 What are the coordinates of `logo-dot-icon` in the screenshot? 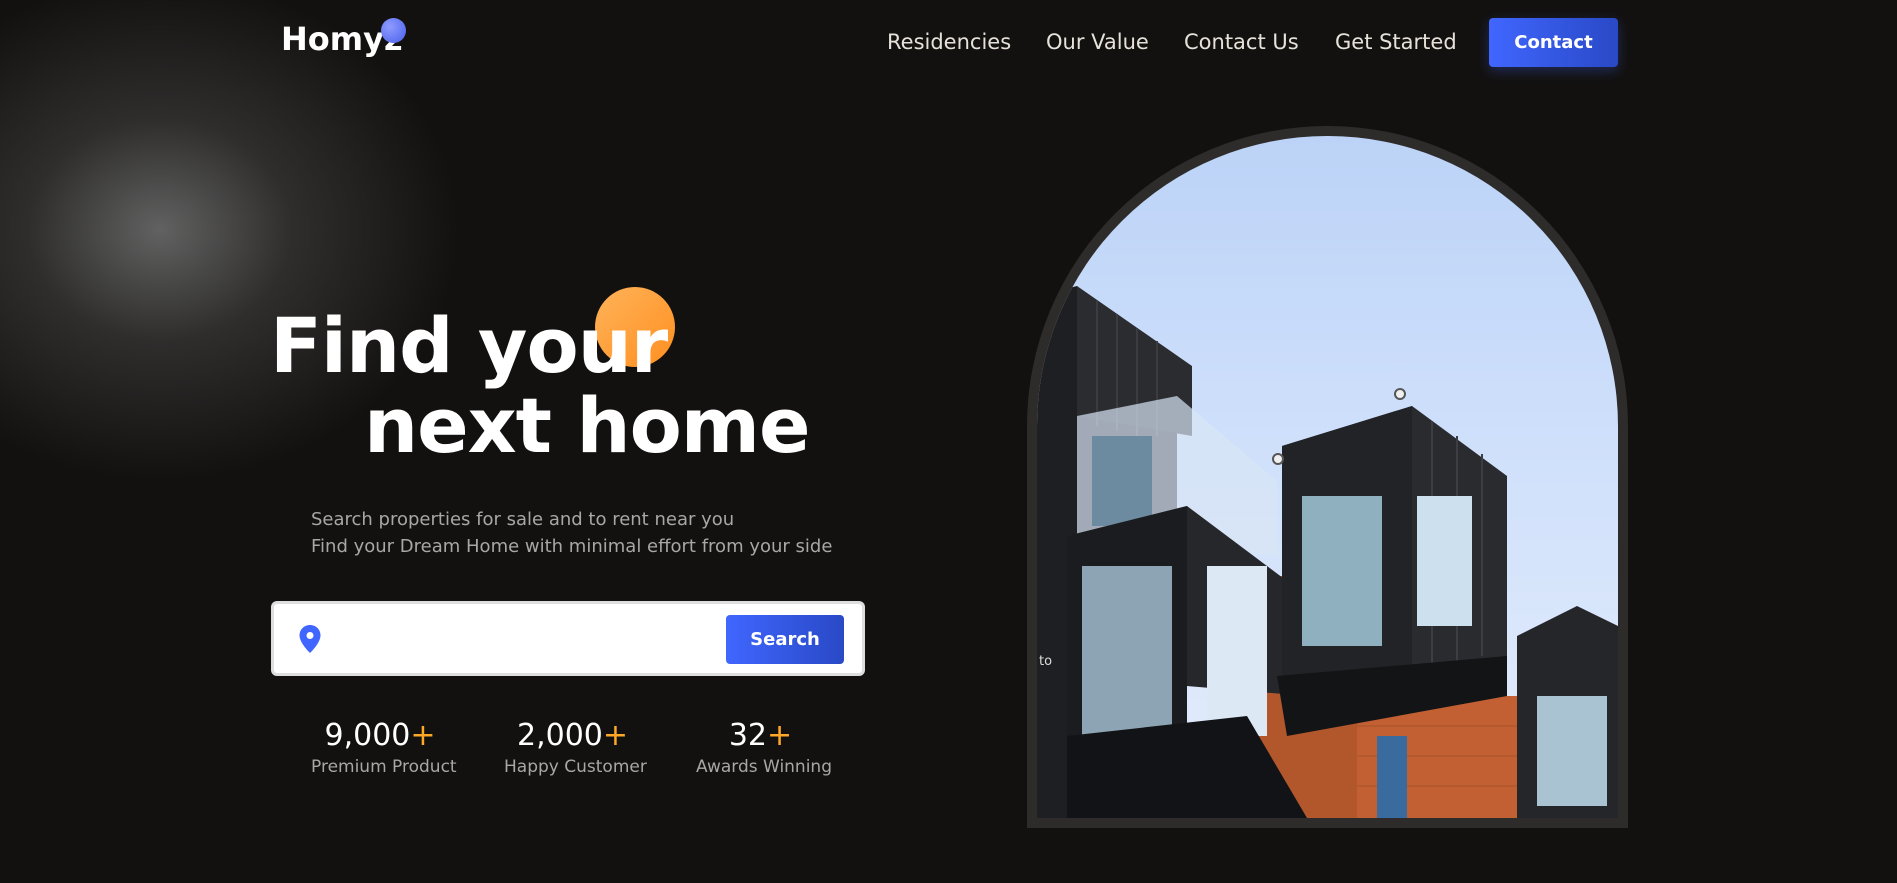 It's located at (393, 30).